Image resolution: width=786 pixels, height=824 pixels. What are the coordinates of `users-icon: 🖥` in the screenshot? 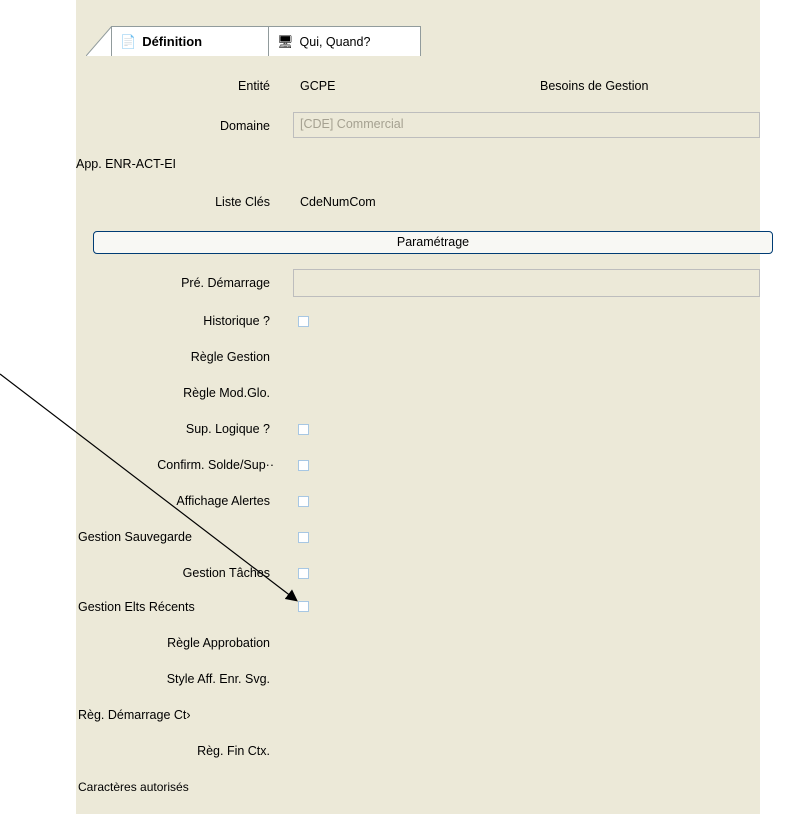 It's located at (285, 41).